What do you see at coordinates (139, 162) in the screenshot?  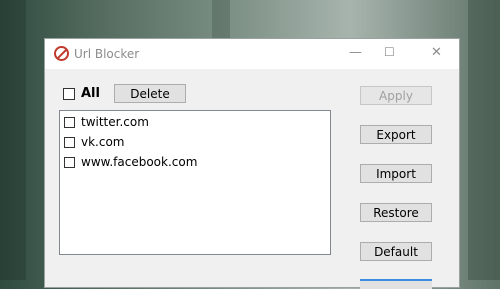 I see `site-url: www.facebook.com` at bounding box center [139, 162].